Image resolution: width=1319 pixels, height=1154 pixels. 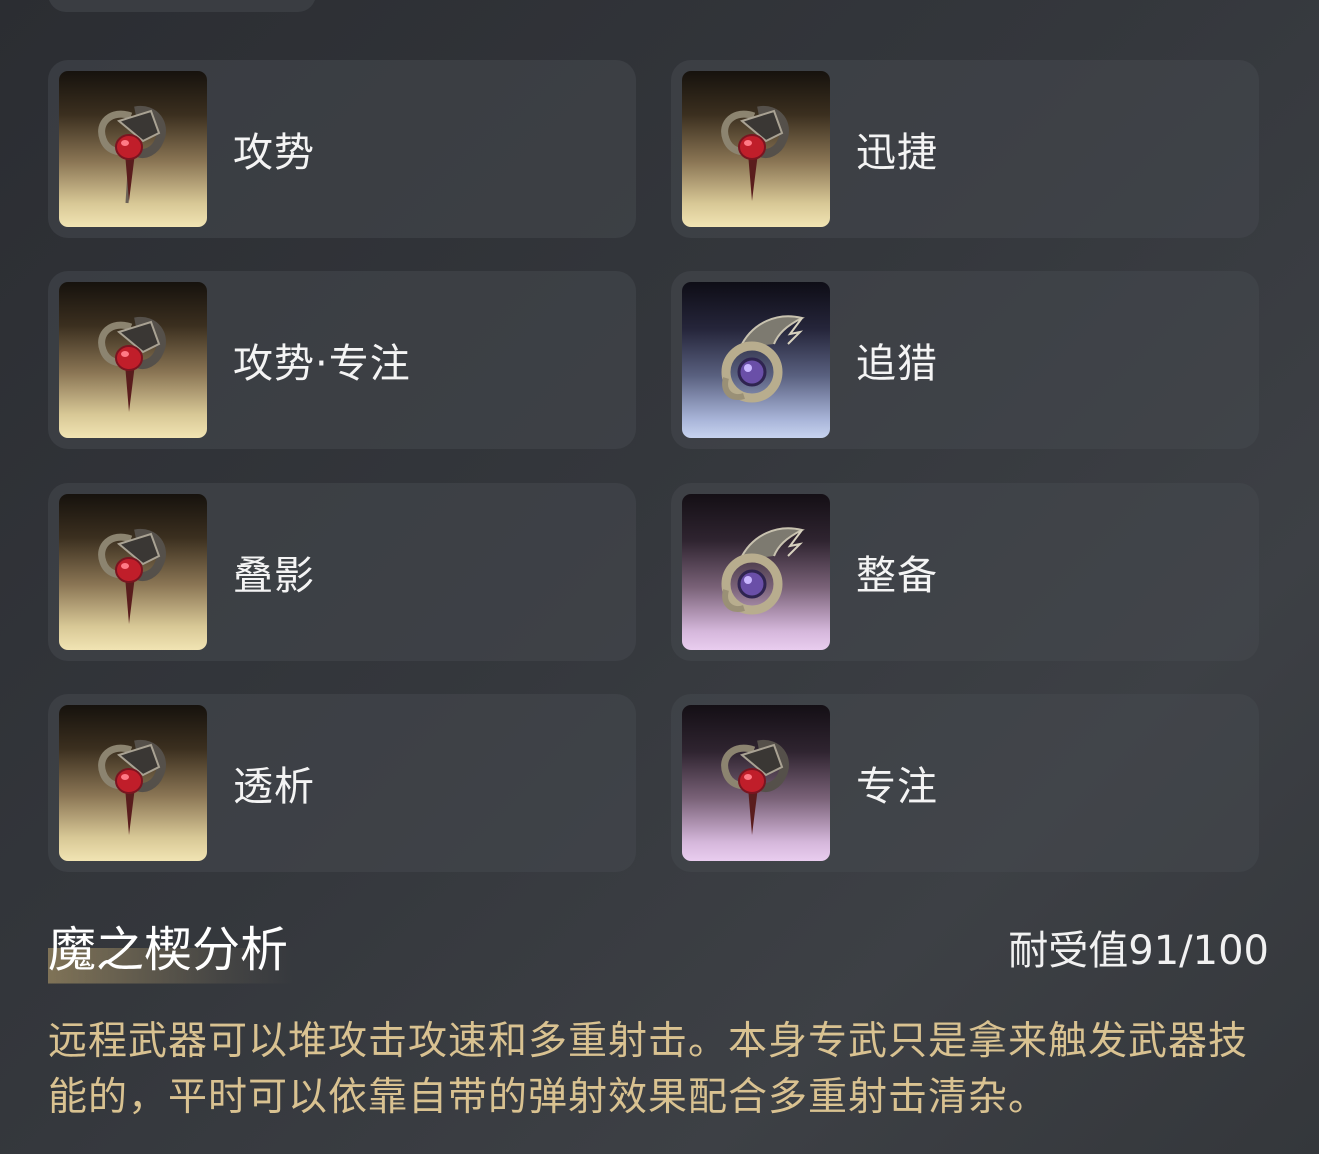 I want to click on mod-name: 迅捷, so click(x=897, y=153).